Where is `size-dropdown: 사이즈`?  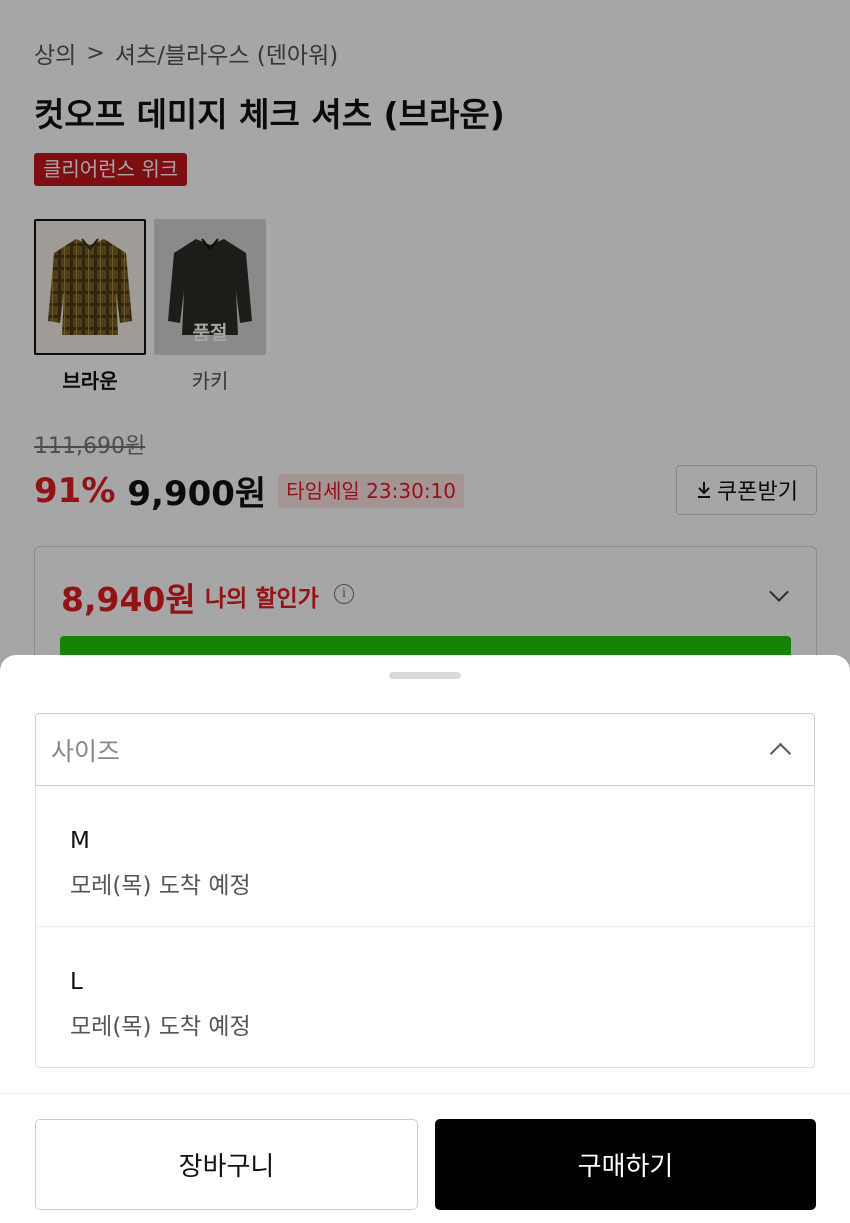
size-dropdown: 사이즈 is located at coordinates (425, 749).